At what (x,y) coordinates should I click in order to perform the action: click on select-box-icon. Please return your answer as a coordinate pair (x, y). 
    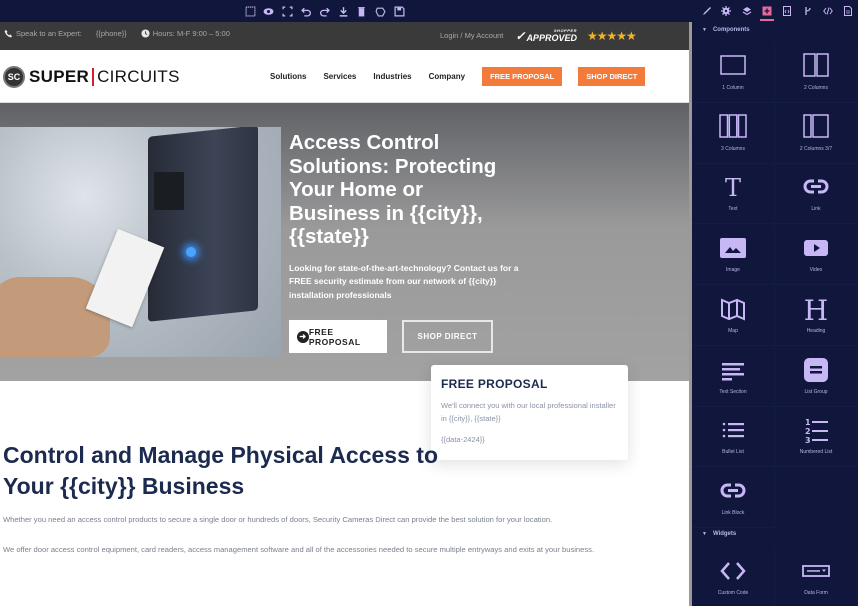
    Looking at the image, I should click on (250, 11).